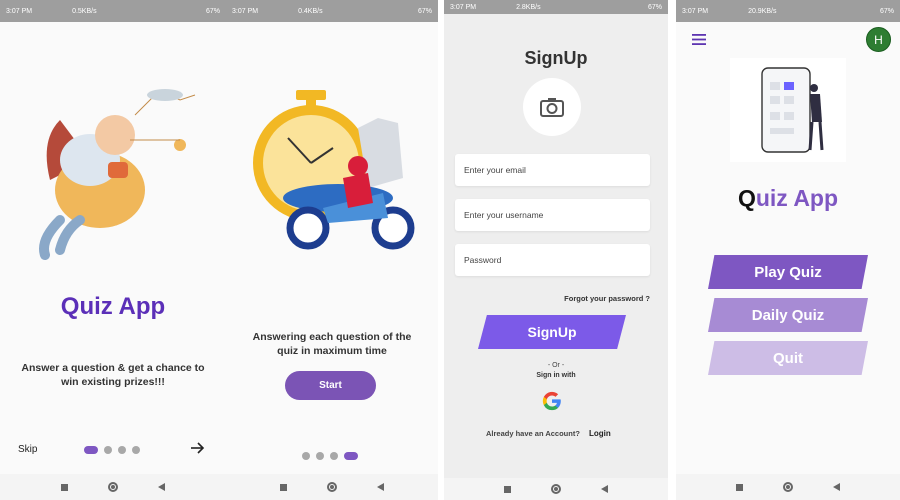  What do you see at coordinates (197, 448) in the screenshot?
I see `arrow-right-icon` at bounding box center [197, 448].